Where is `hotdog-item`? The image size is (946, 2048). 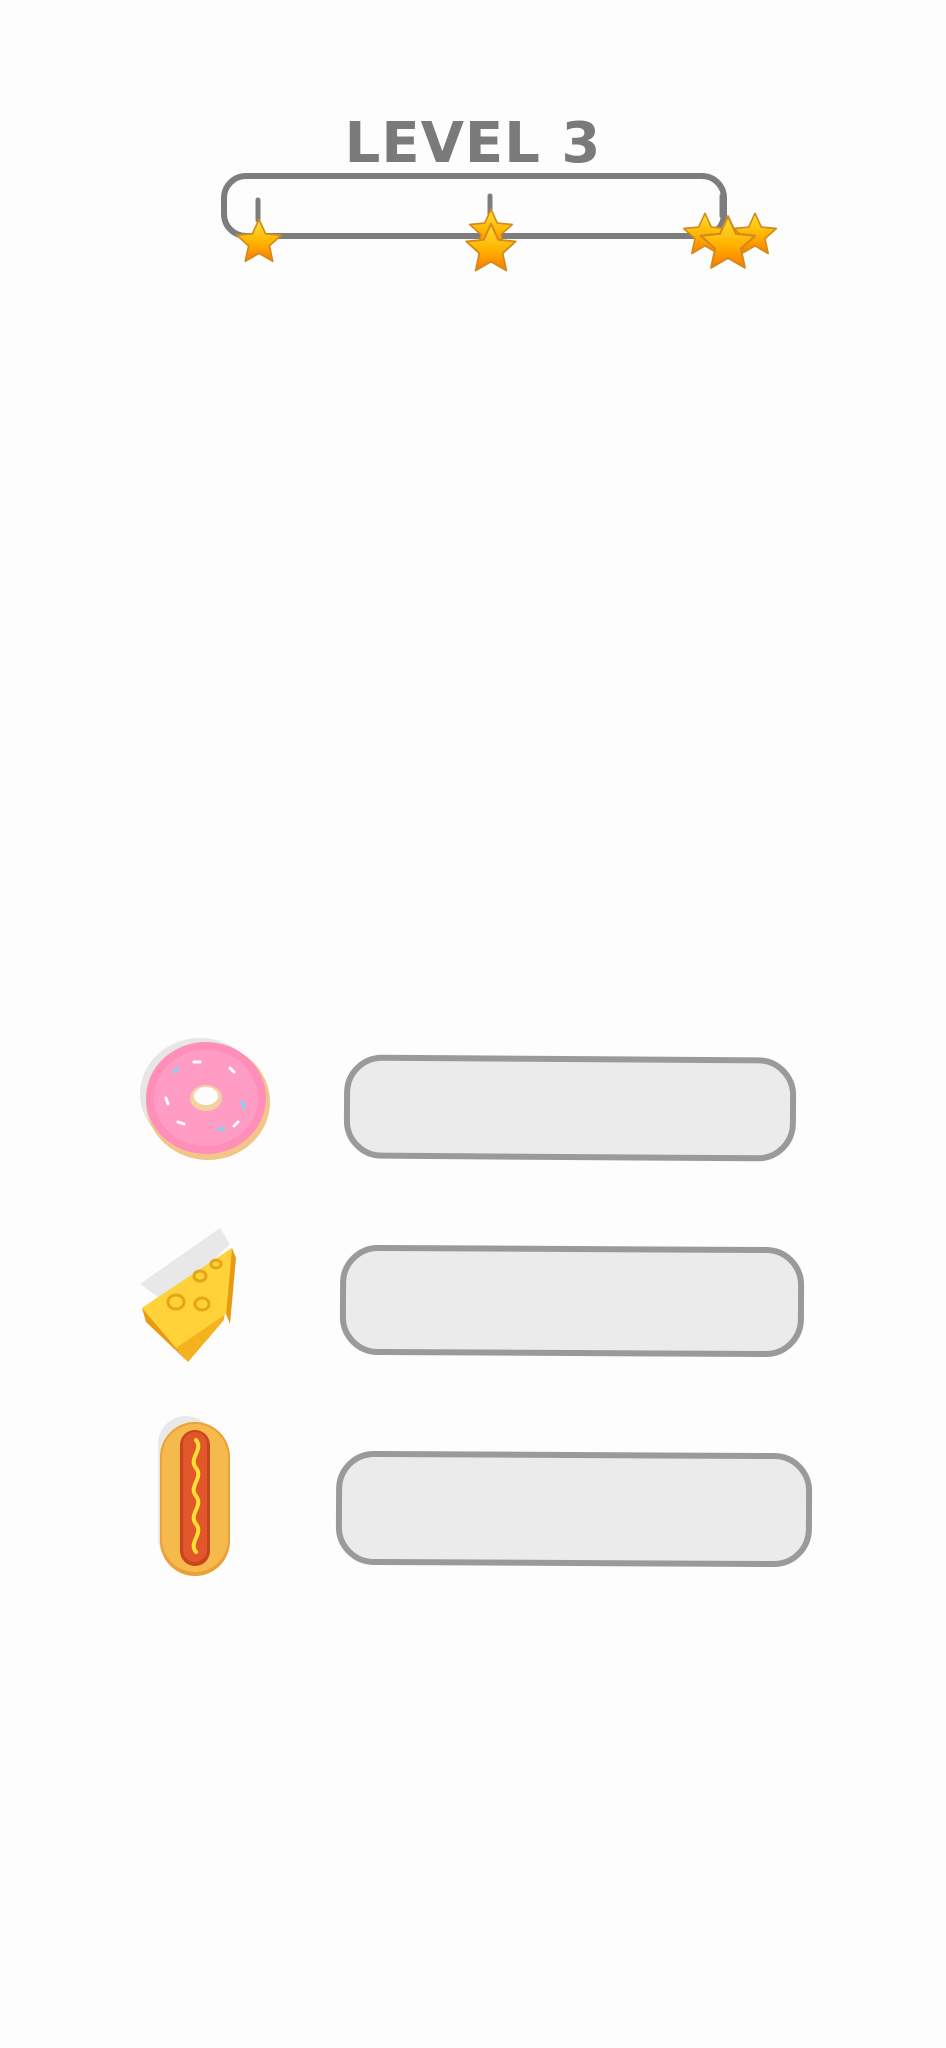 hotdog-item is located at coordinates (194, 1497).